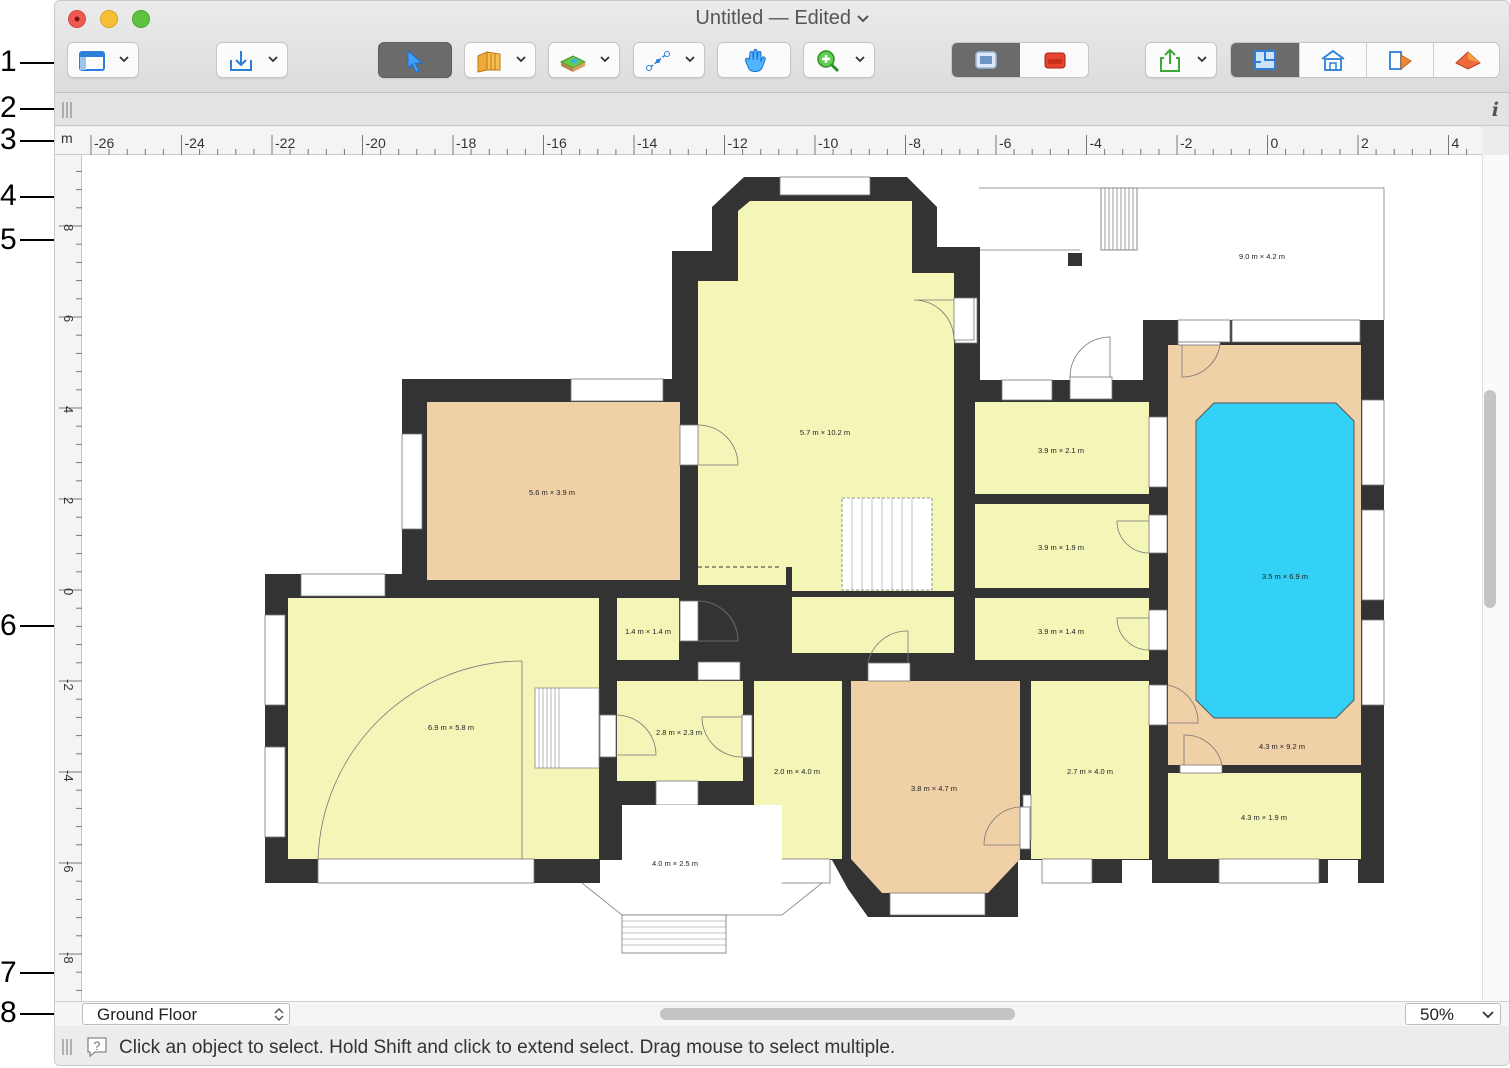  What do you see at coordinates (195, 143) in the screenshot?
I see `ruler-h-label: -24` at bounding box center [195, 143].